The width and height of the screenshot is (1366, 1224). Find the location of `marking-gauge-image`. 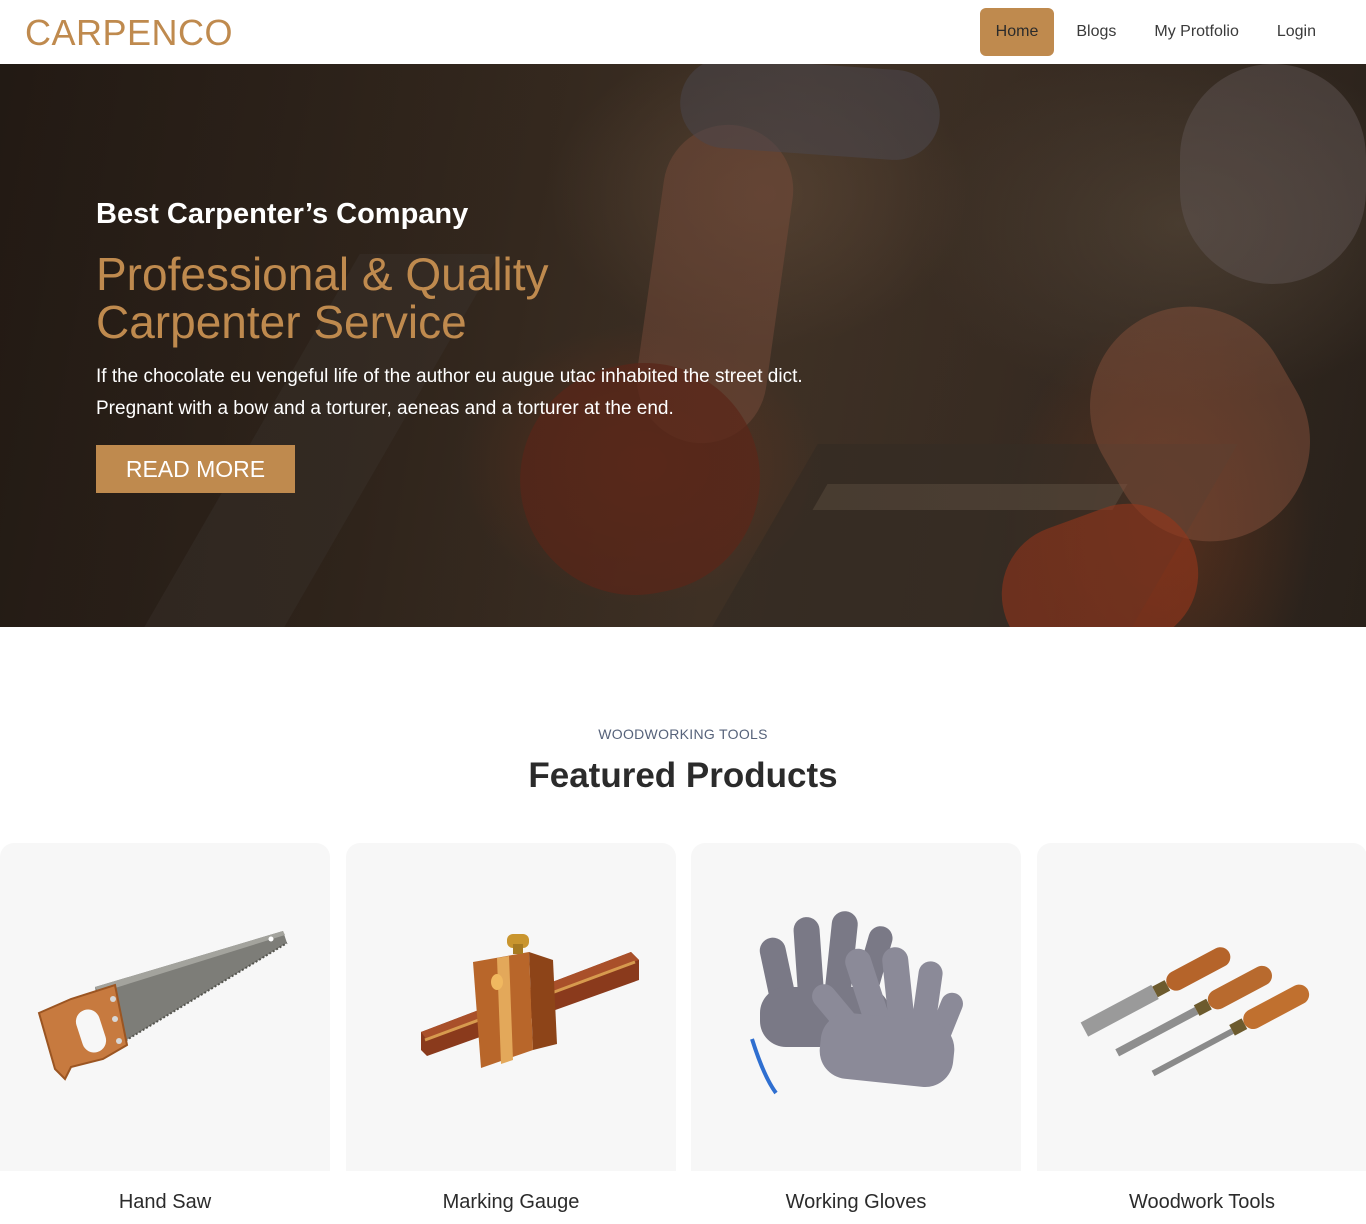

marking-gauge-image is located at coordinates (530, 1001).